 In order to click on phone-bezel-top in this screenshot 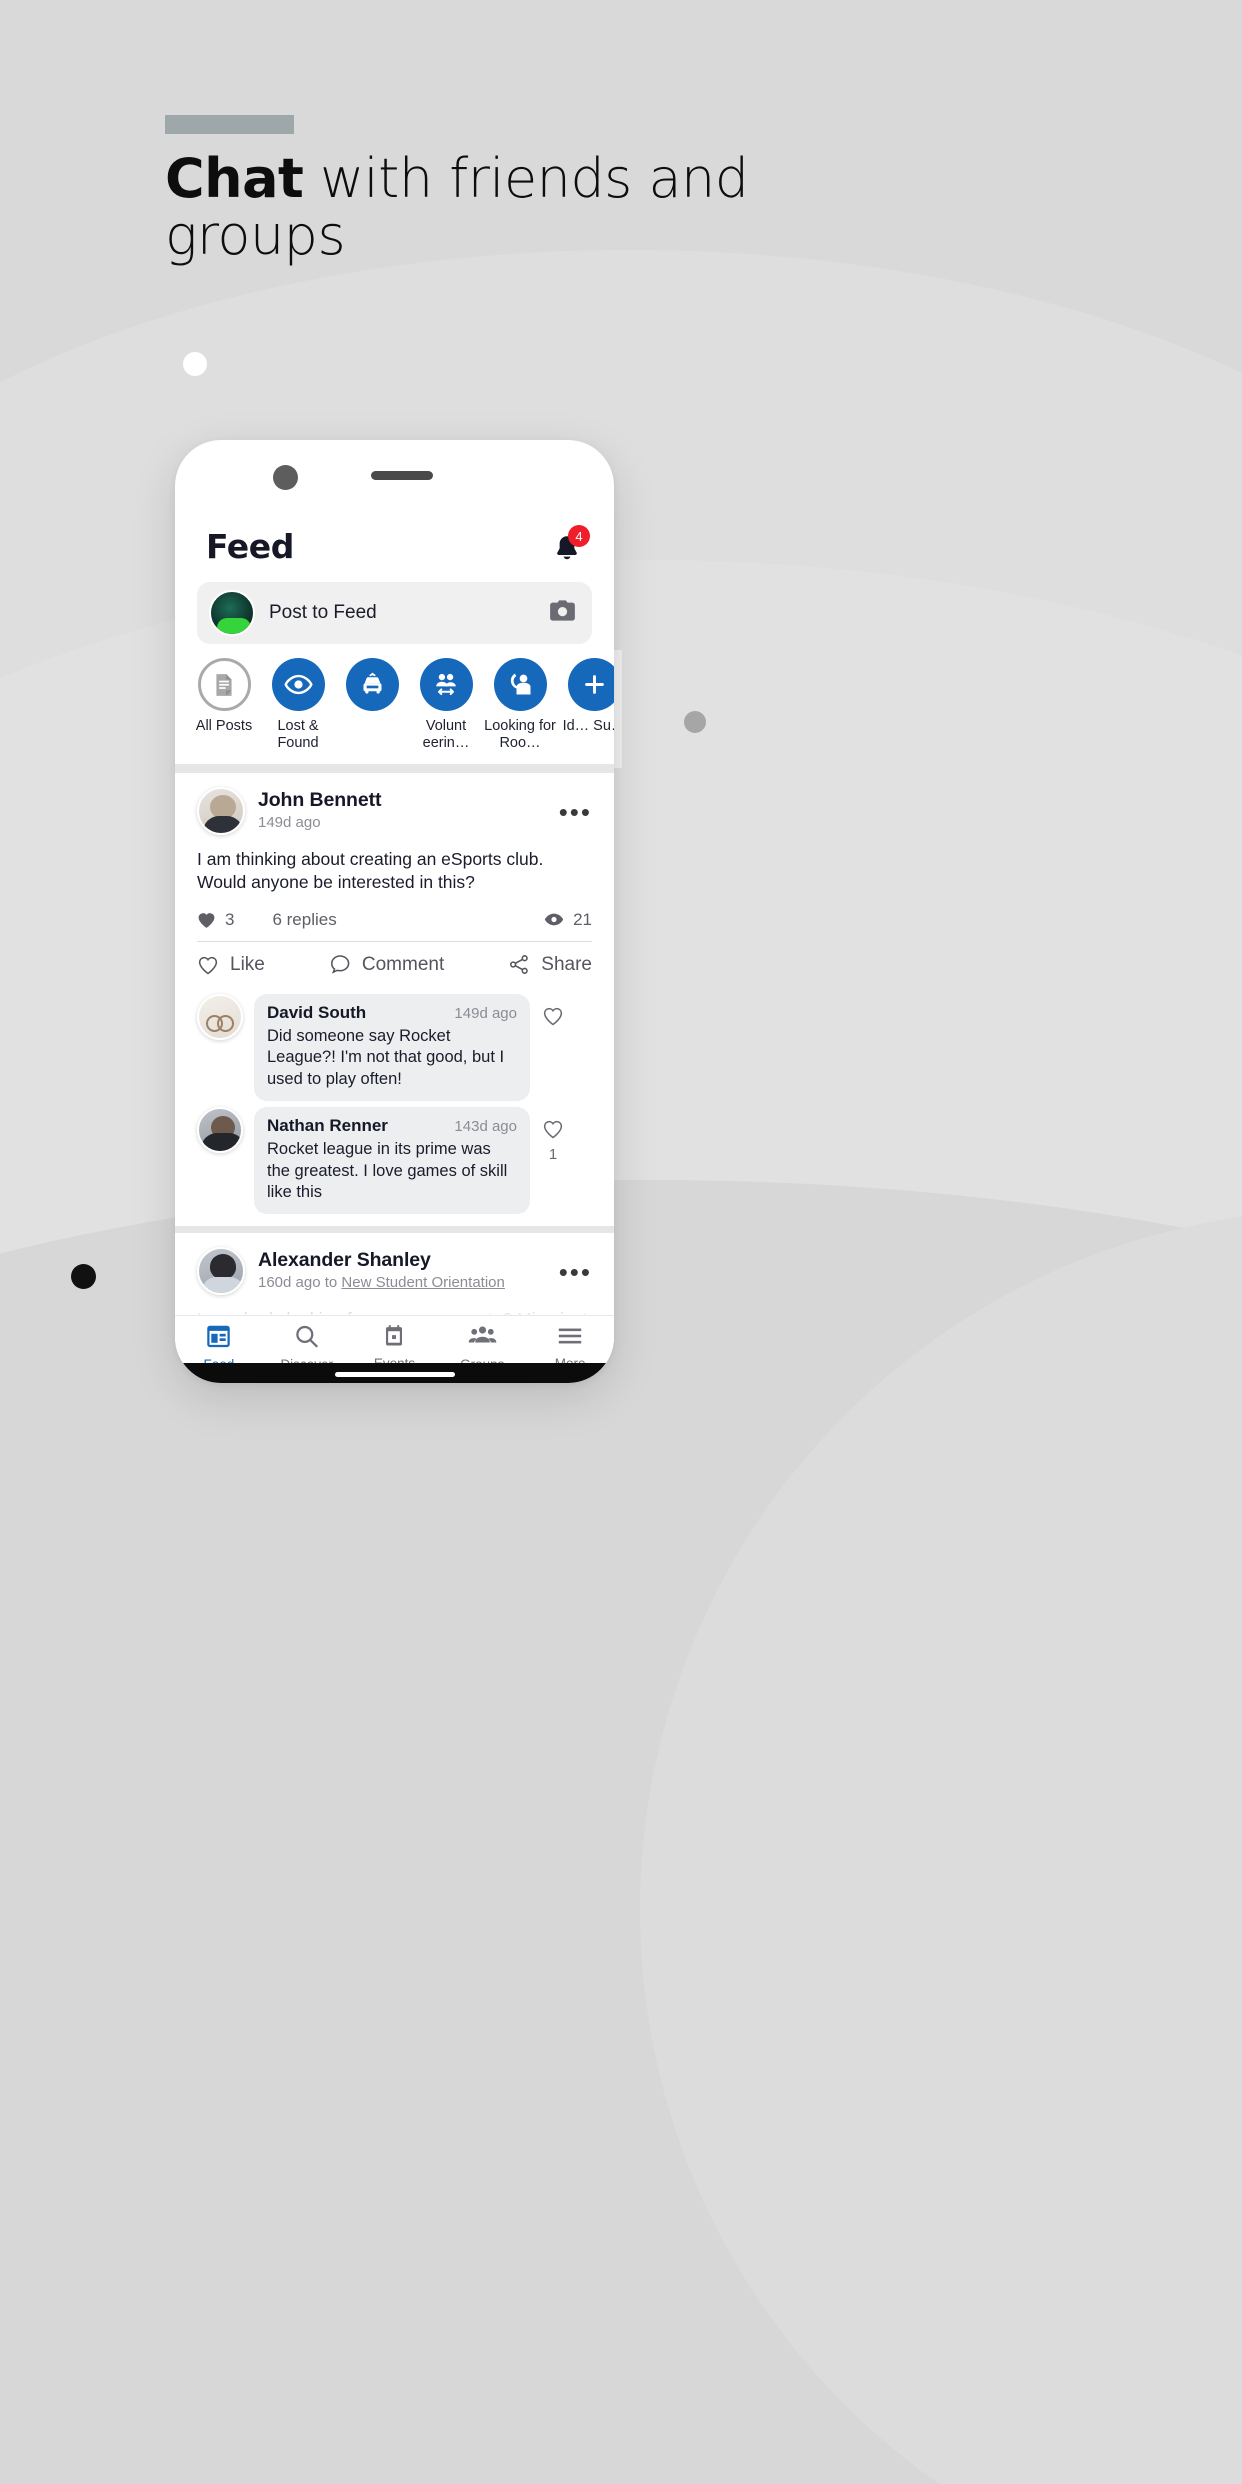, I will do `click(394, 471)`.